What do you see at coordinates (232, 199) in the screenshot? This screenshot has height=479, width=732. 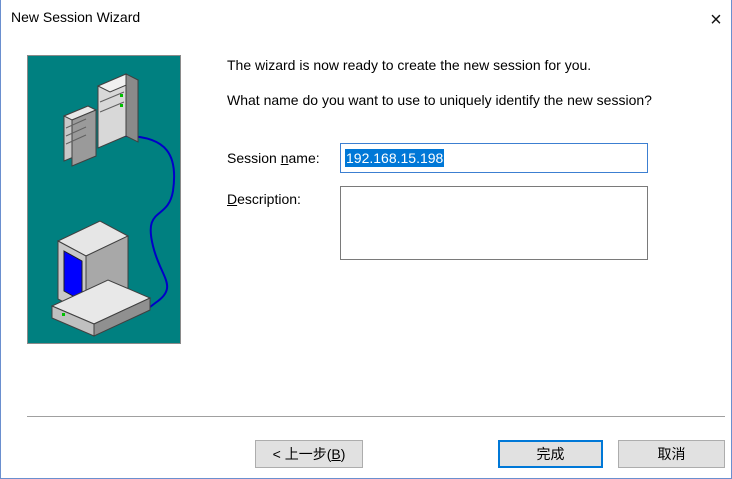 I see `description-accelerator: D` at bounding box center [232, 199].